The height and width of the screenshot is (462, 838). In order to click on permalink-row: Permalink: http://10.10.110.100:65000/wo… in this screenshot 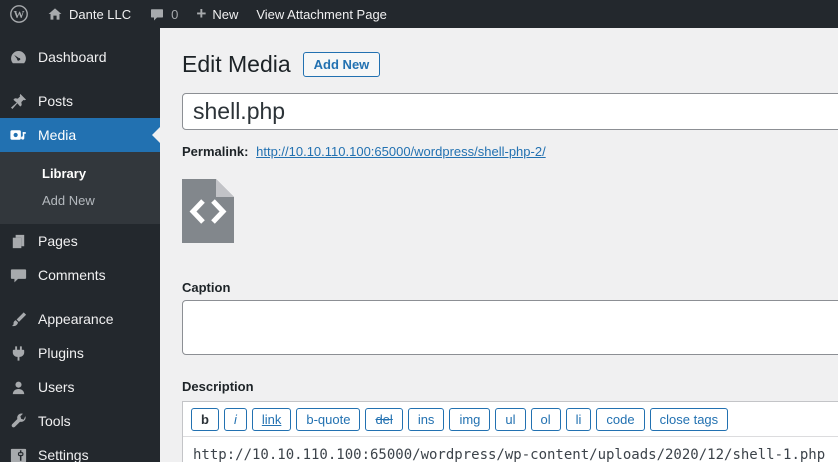, I will do `click(510, 151)`.